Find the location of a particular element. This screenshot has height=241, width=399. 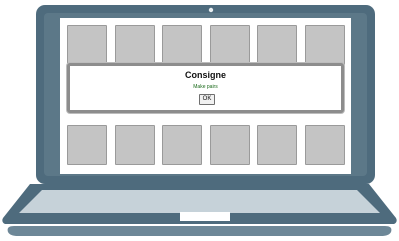

dialog-message: Make pairs is located at coordinates (205, 87).